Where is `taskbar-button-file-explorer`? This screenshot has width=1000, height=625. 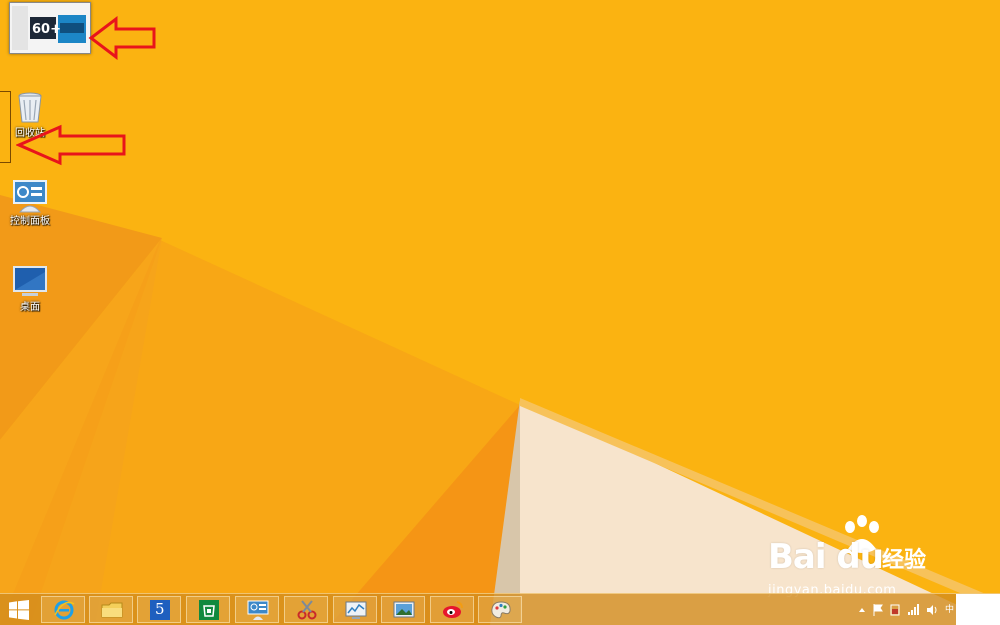 taskbar-button-file-explorer is located at coordinates (111, 609).